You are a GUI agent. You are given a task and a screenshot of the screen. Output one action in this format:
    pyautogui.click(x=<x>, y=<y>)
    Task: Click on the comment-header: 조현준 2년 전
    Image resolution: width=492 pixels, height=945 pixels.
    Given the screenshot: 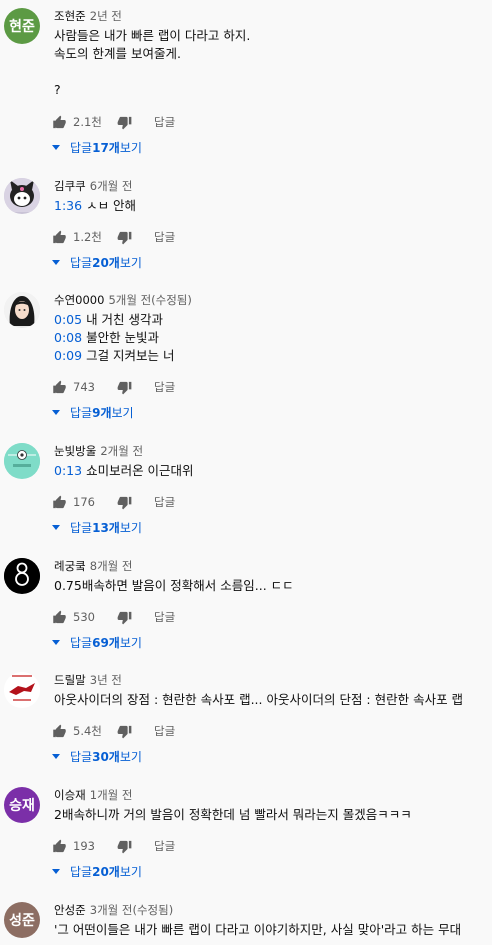 What is the action you would take?
    pyautogui.click(x=271, y=16)
    